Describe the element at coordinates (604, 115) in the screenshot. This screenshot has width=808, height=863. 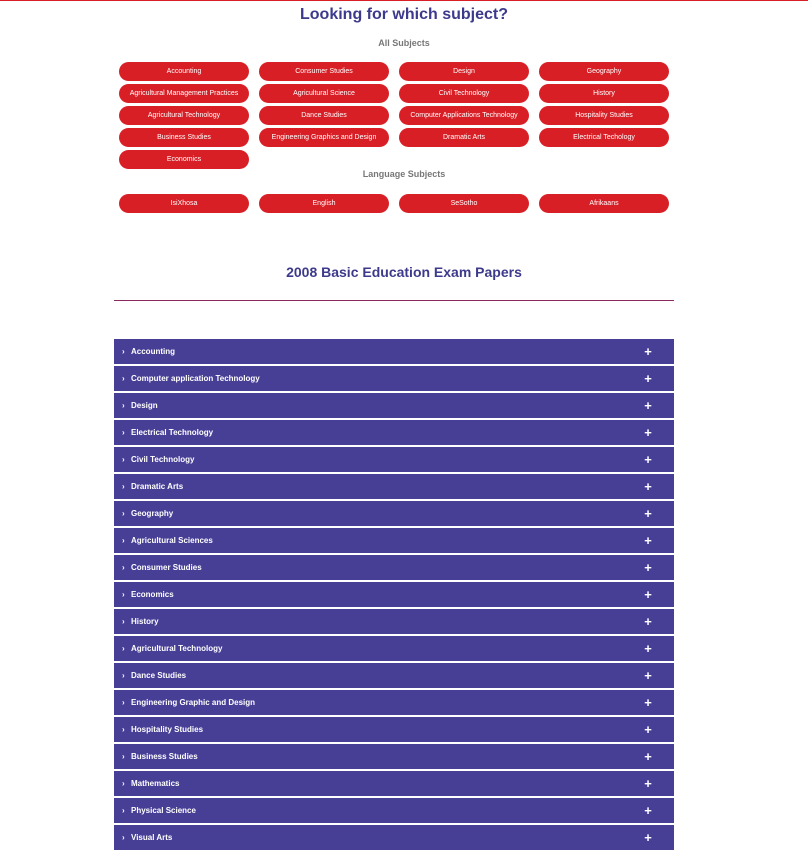
I see `subject-button: Hospitality Studies` at that location.